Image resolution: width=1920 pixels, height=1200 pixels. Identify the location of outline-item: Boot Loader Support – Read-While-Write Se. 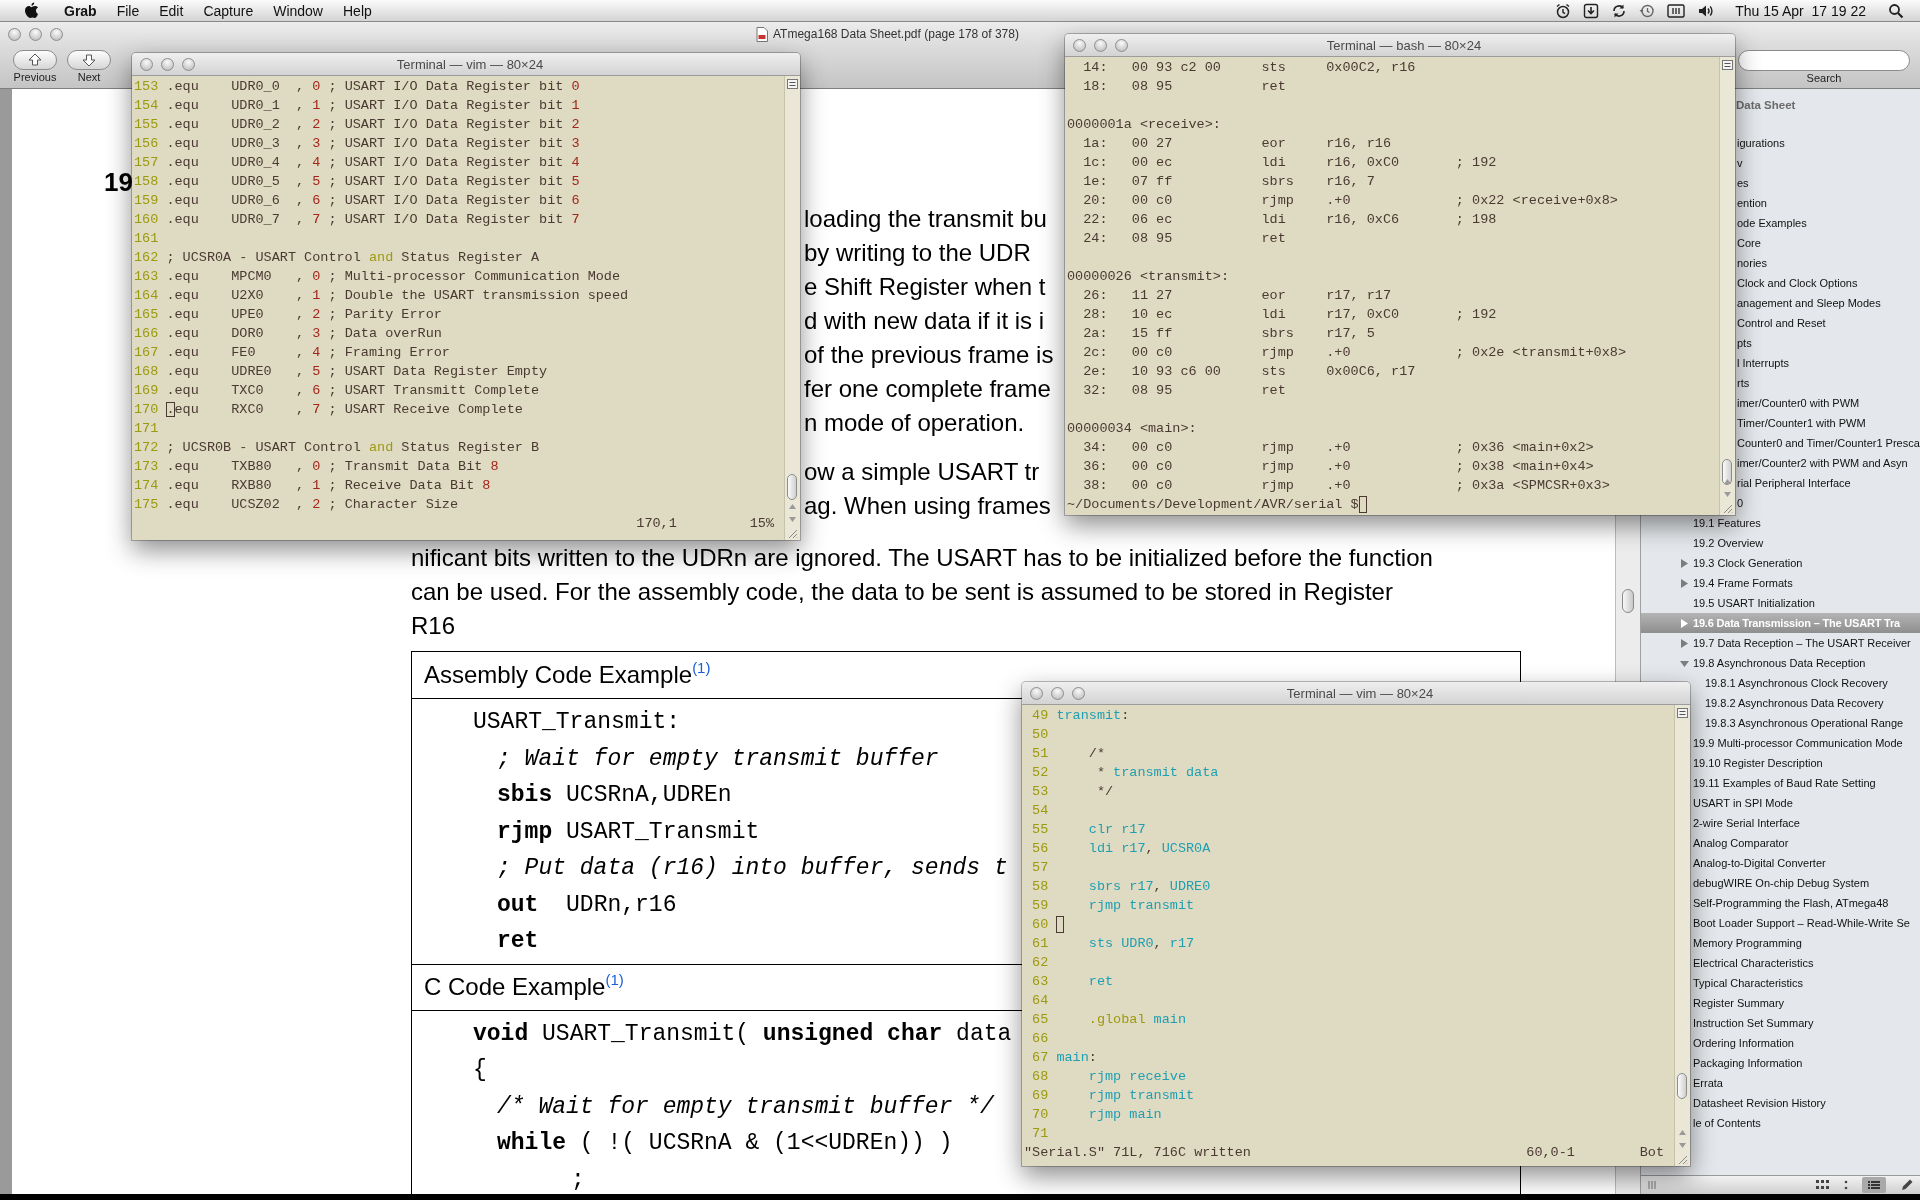
(1801, 923).